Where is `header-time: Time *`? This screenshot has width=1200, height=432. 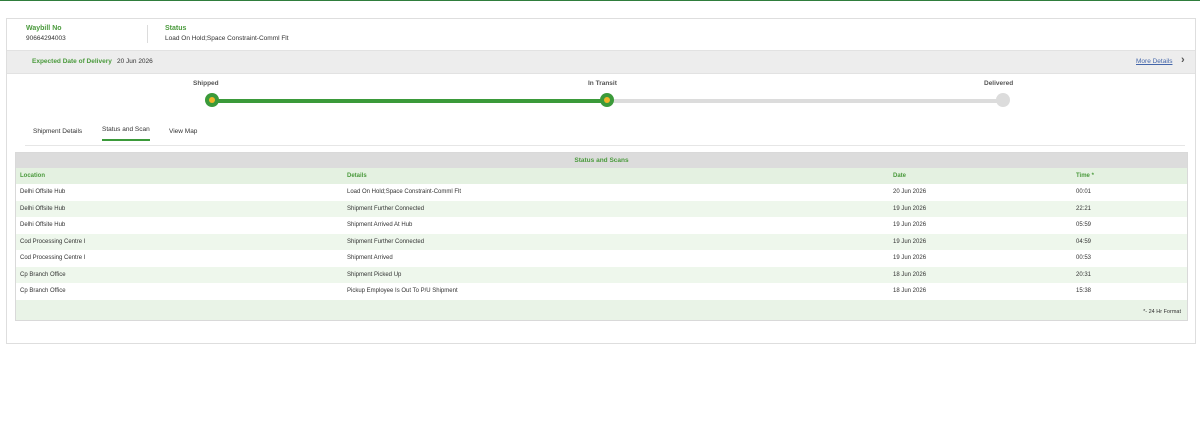 header-time: Time * is located at coordinates (1085, 176).